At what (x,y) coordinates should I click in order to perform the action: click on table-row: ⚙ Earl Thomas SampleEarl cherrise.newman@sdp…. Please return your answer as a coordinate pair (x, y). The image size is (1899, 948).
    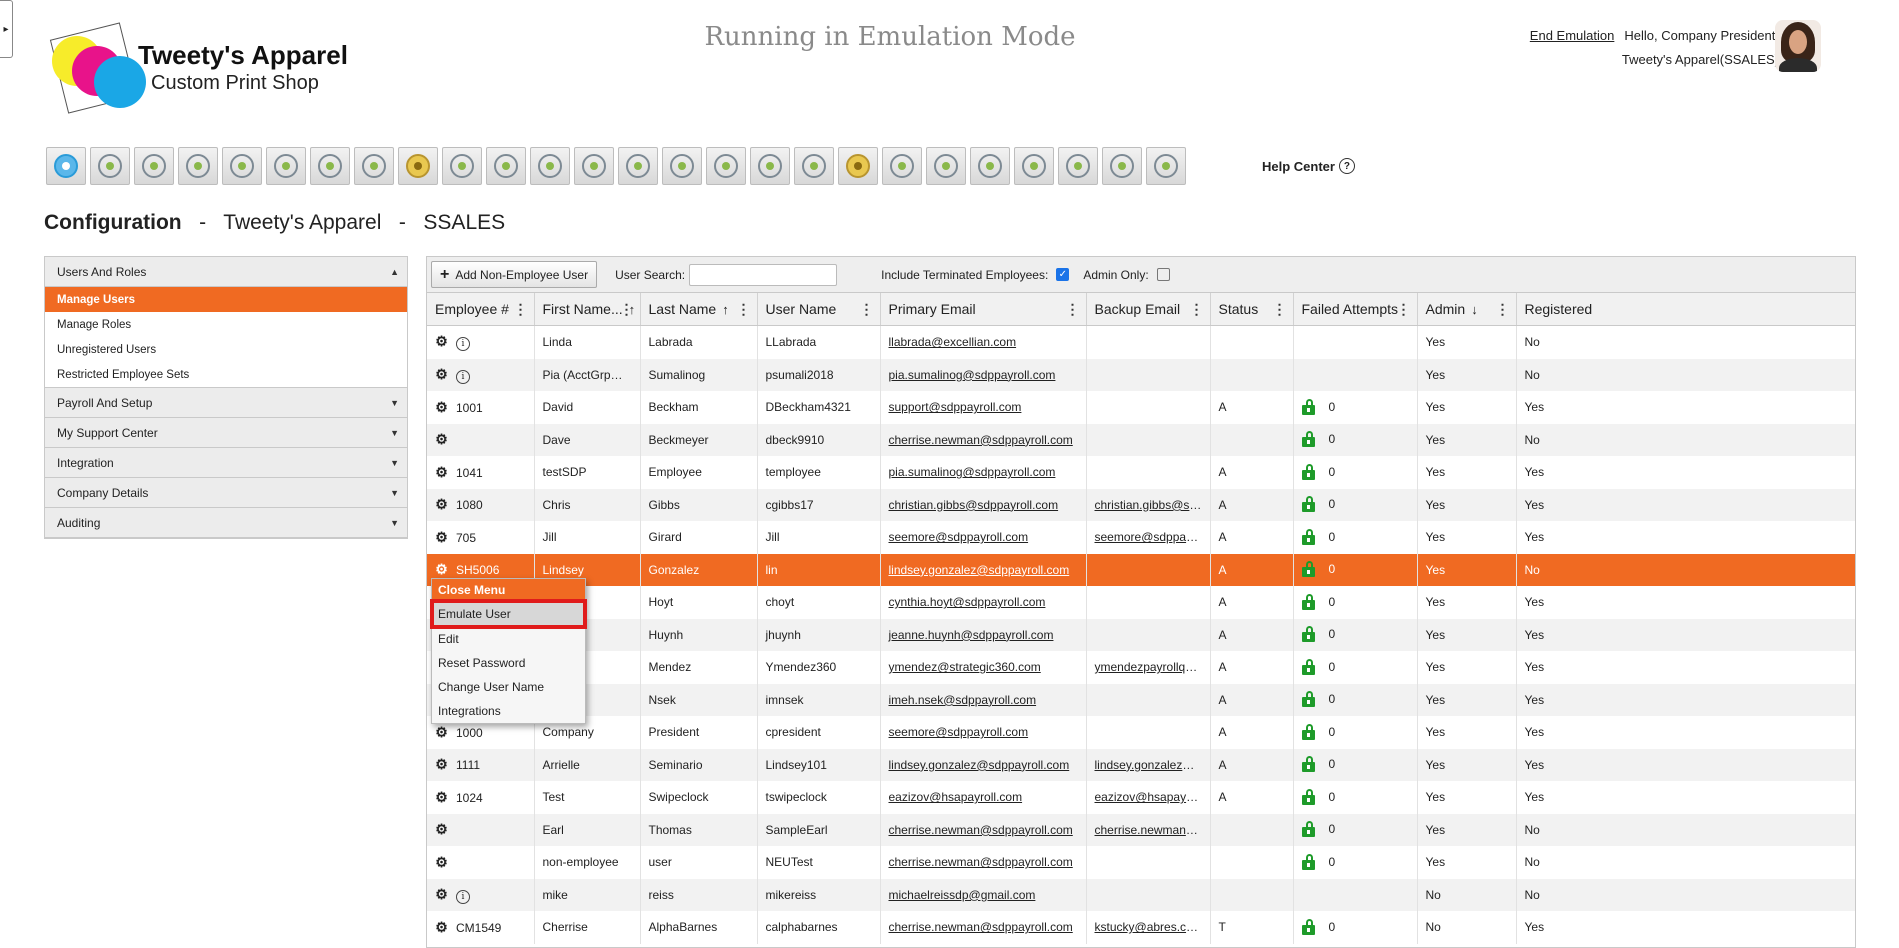
    Looking at the image, I should click on (1141, 829).